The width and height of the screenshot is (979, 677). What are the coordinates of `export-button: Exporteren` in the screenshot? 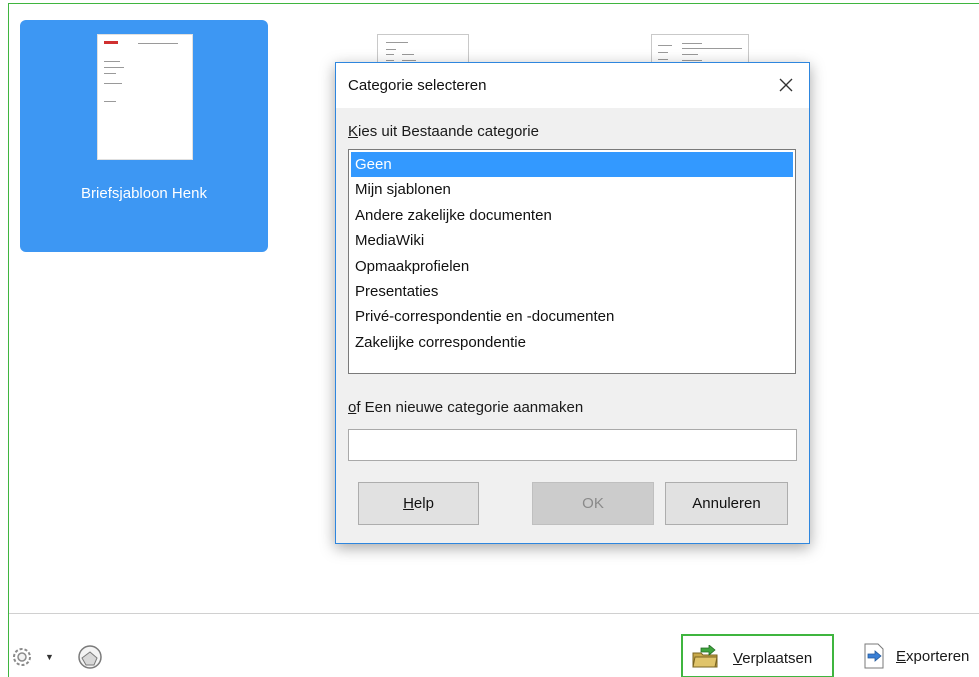 It's located at (915, 656).